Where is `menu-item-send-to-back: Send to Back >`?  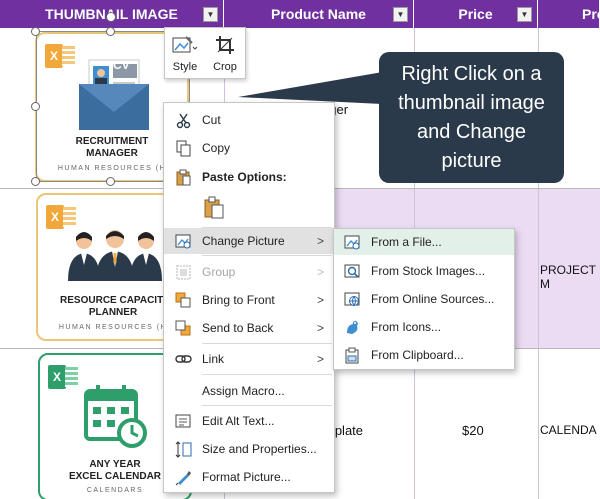 menu-item-send-to-back: Send to Back > is located at coordinates (249, 328).